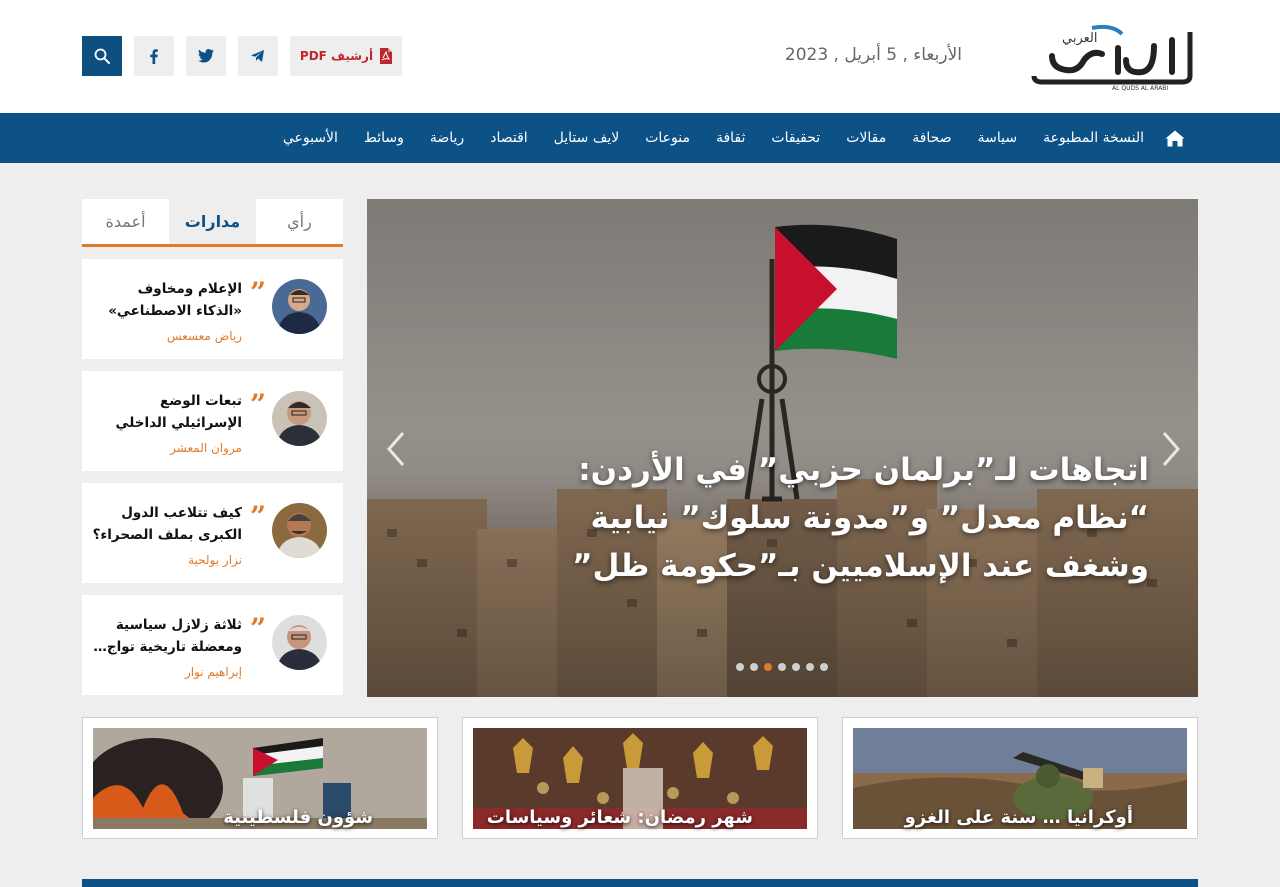  I want to click on nav-item-articles: مقالات, so click(866, 138).